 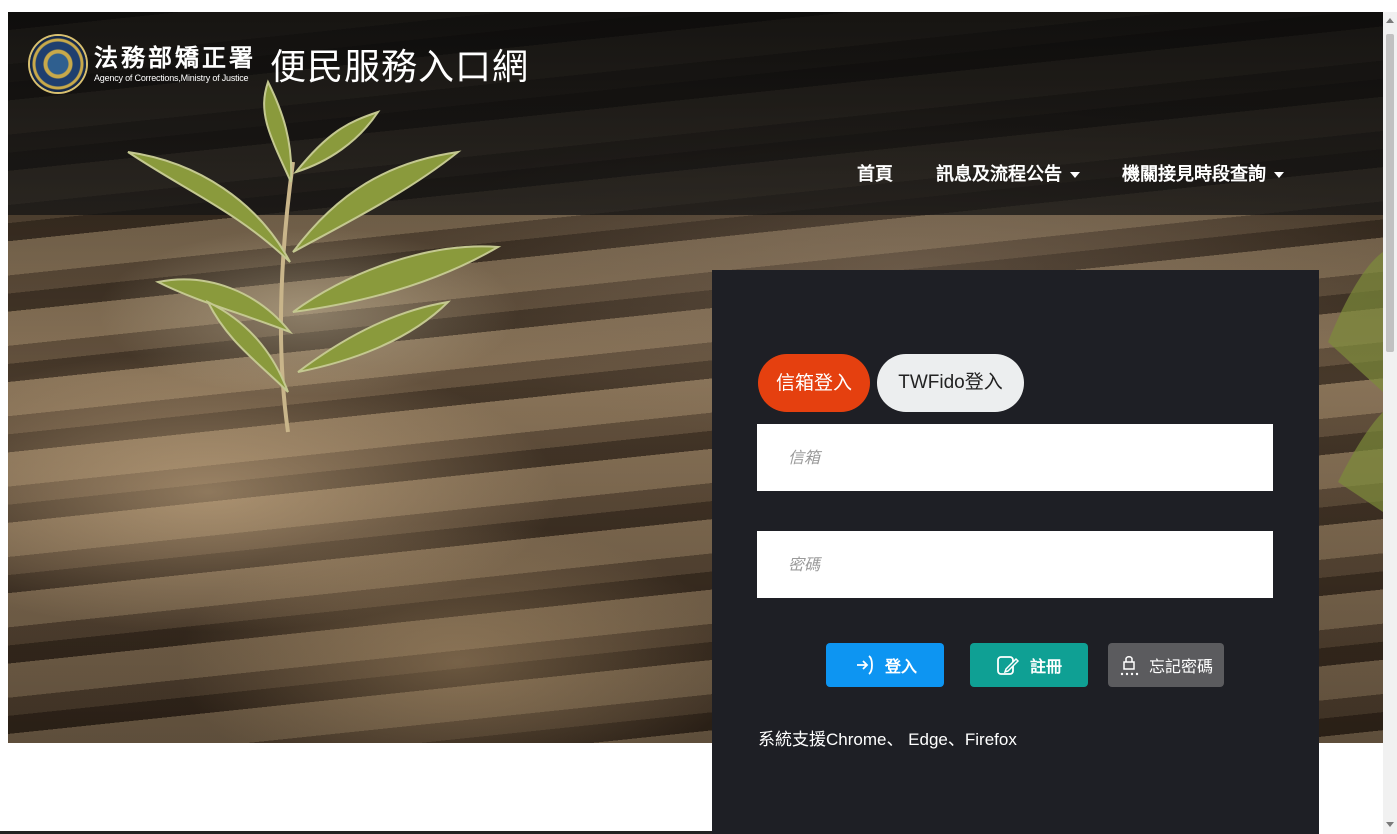 I want to click on portal-title: 便民服務入口網, so click(x=400, y=67).